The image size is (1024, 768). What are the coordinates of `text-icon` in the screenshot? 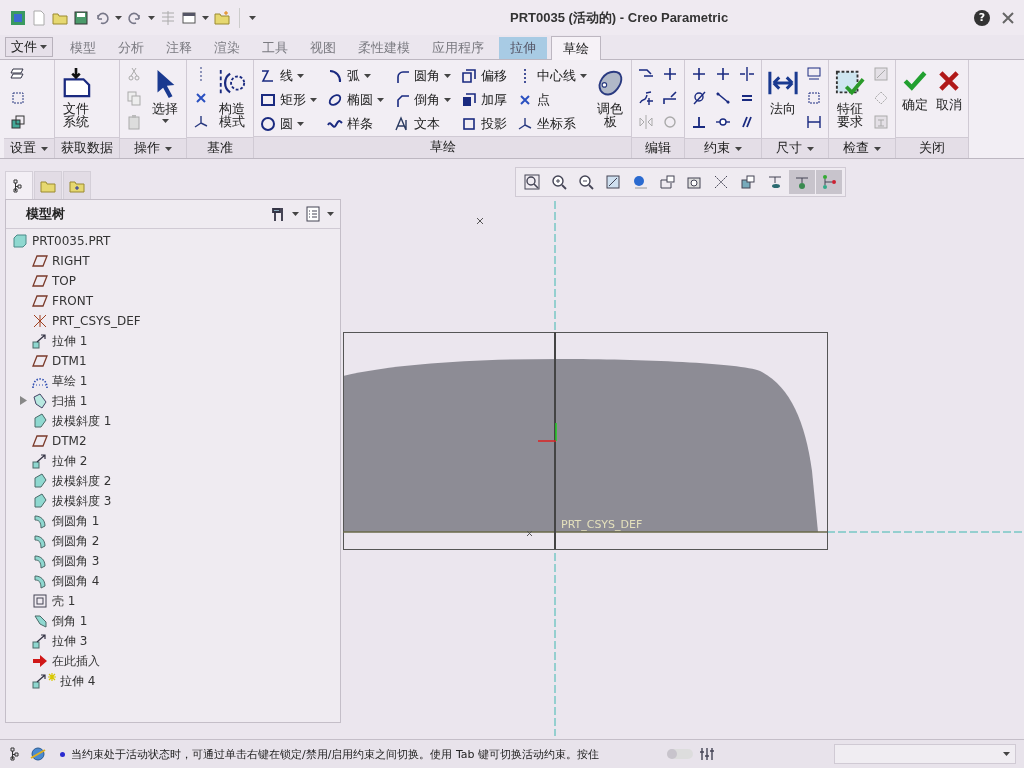 It's located at (402, 124).